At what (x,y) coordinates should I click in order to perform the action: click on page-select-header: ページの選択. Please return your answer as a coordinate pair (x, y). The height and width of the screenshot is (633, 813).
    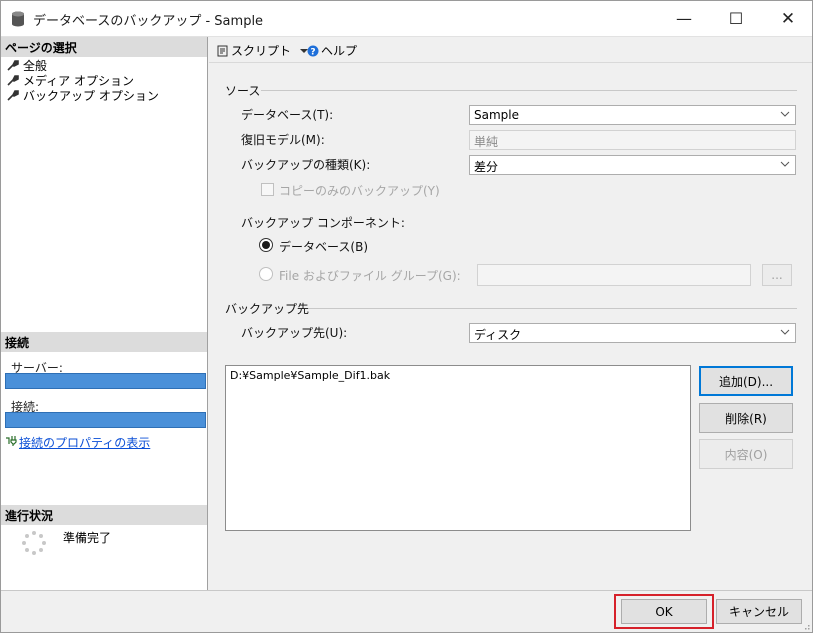
    Looking at the image, I should click on (104, 47).